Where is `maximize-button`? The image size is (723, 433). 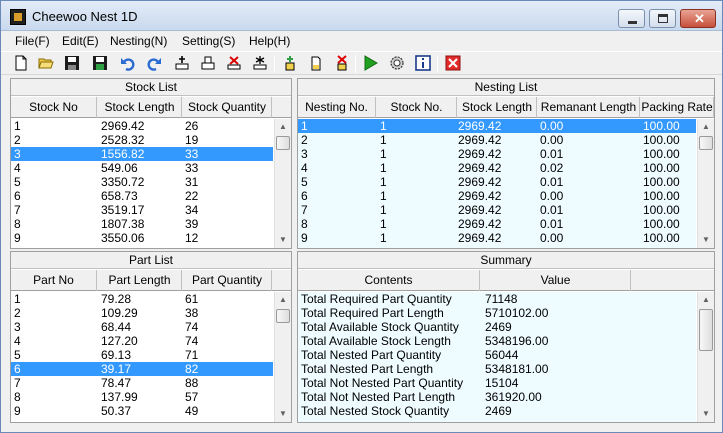
maximize-button is located at coordinates (662, 18).